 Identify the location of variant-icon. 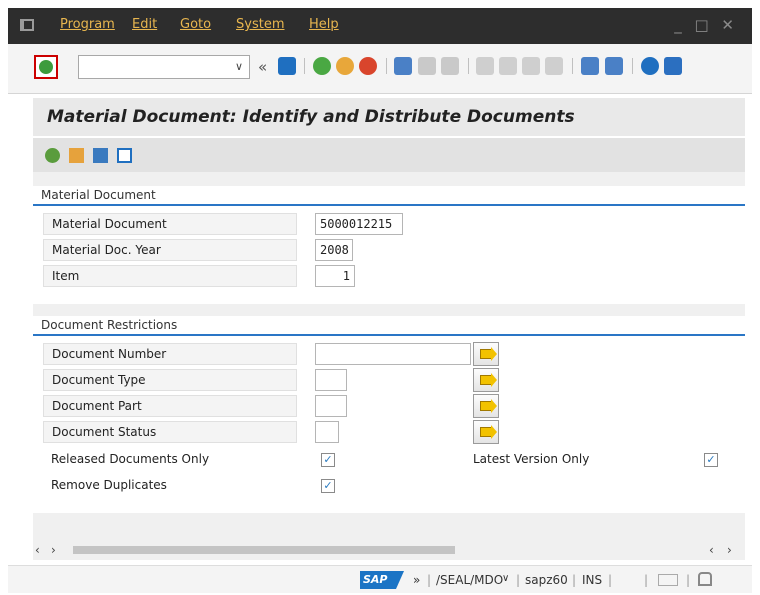
(100, 155).